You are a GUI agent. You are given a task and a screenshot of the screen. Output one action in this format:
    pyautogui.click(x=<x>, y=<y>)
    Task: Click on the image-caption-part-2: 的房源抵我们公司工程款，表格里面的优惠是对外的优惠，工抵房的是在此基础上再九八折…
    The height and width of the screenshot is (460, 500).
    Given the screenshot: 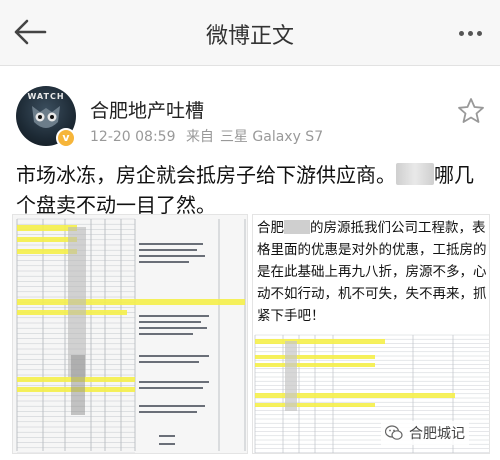 What is the action you would take?
    pyautogui.click(x=372, y=272)
    